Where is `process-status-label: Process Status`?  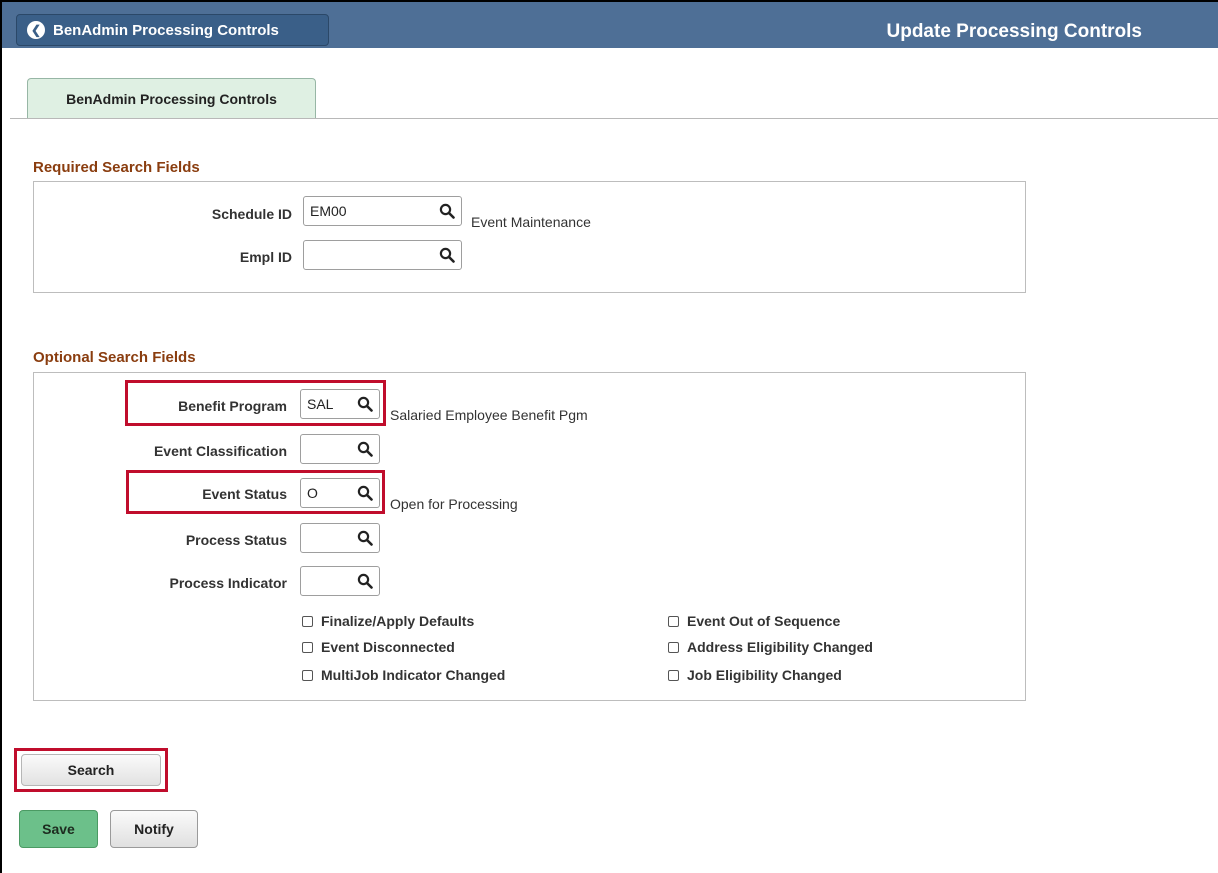 process-status-label: Process Status is located at coordinates (236, 540).